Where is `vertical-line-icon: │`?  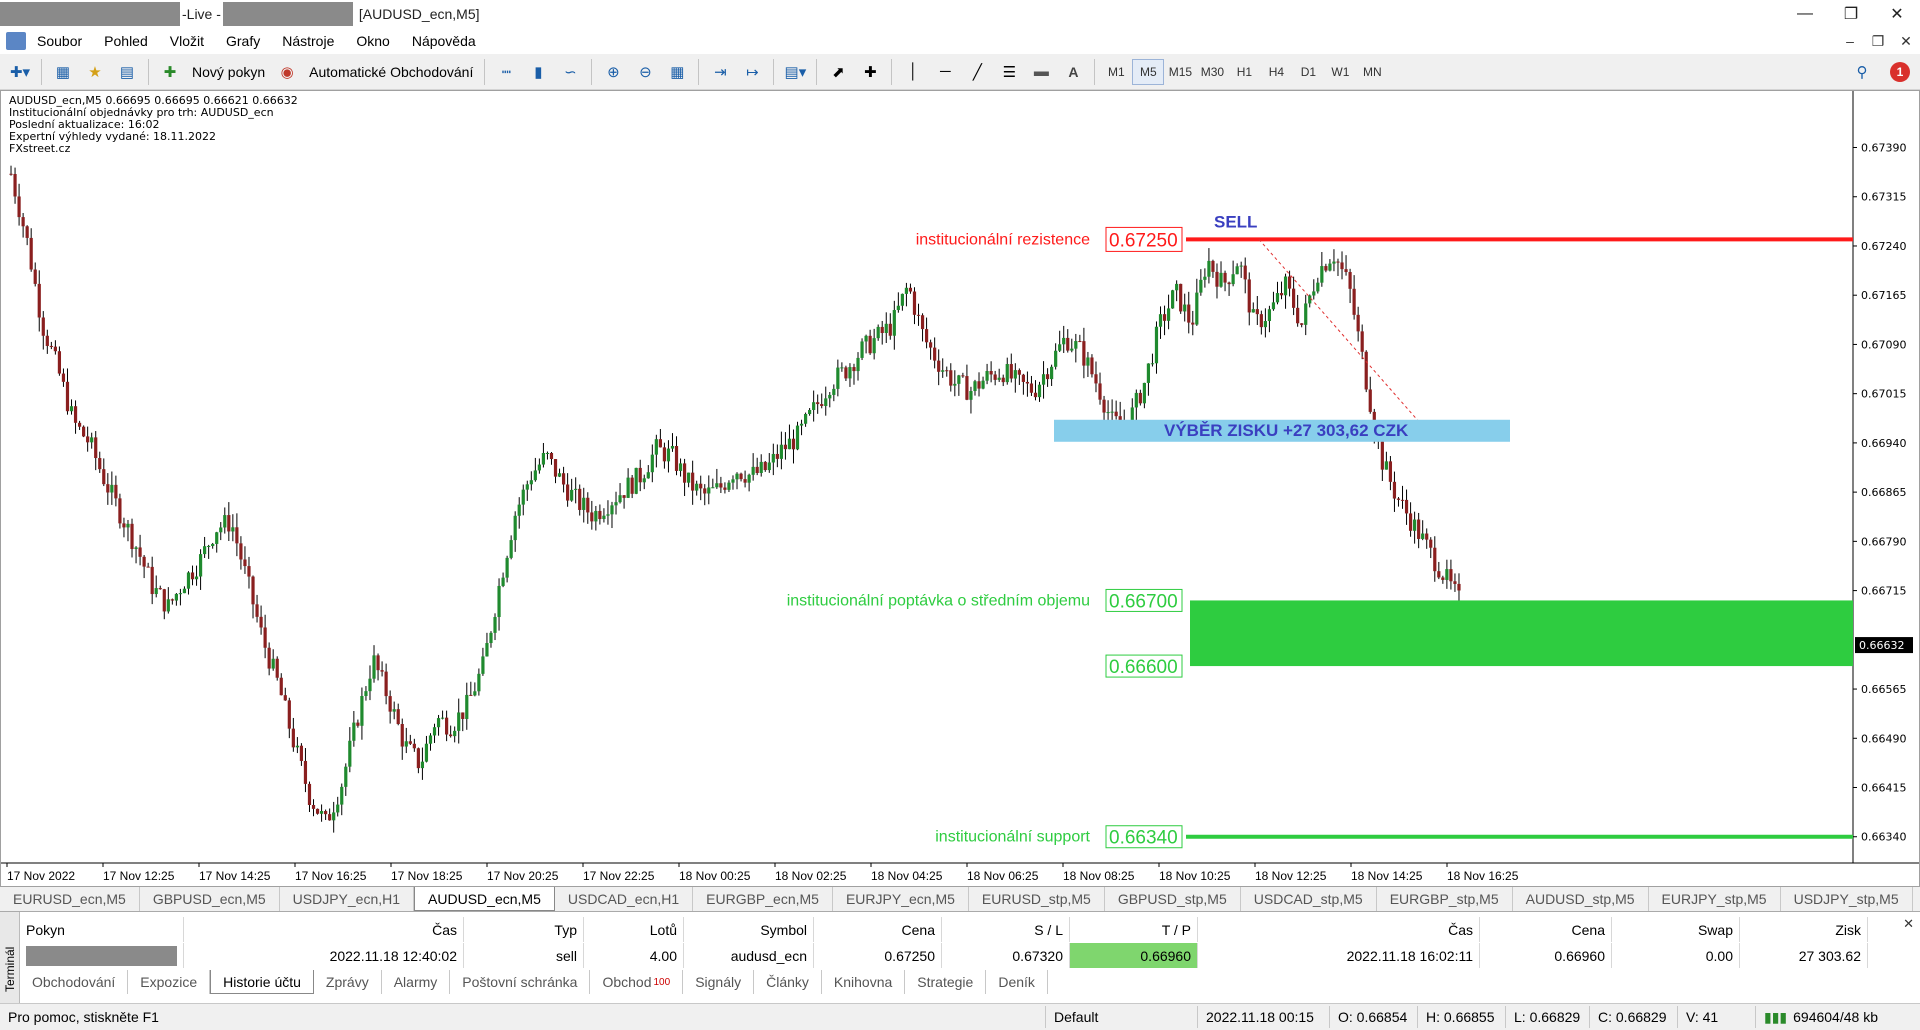
vertical-line-icon: │ is located at coordinates (913, 72).